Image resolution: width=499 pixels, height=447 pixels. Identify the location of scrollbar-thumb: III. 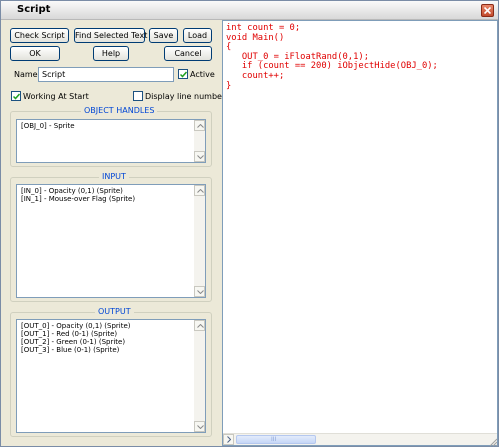
(276, 439).